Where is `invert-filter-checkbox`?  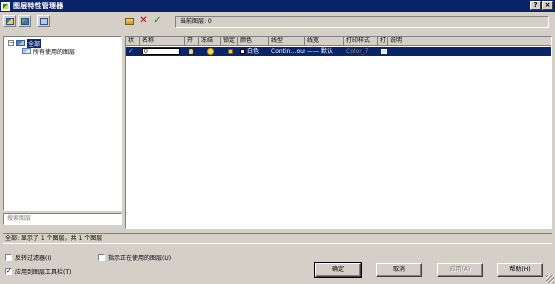 invert-filter-checkbox is located at coordinates (8, 257).